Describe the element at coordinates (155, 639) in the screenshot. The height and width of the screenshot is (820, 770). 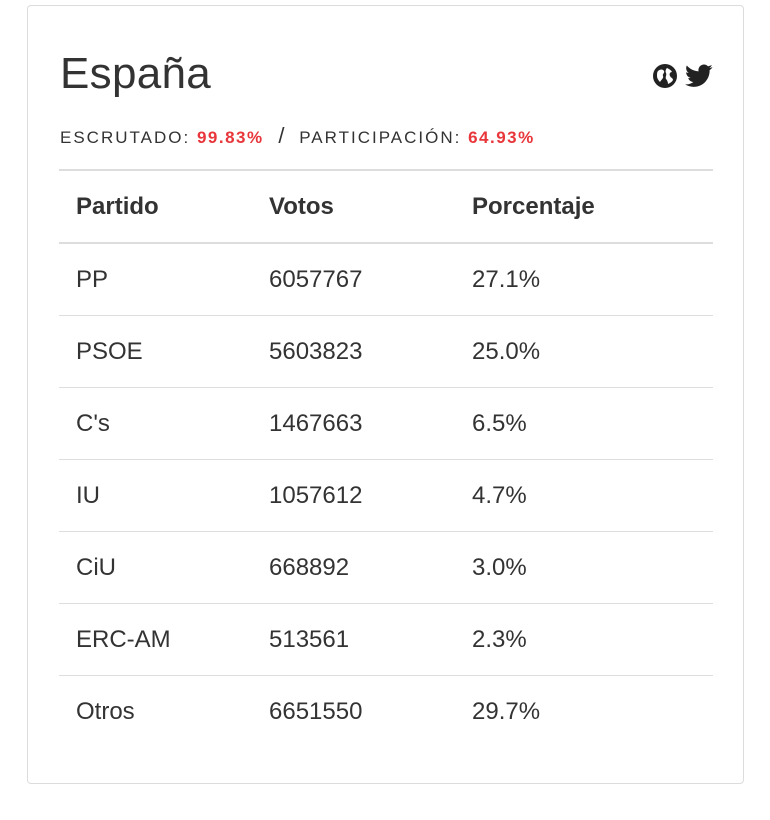
I see `party-cell: ERC-AM` at that location.